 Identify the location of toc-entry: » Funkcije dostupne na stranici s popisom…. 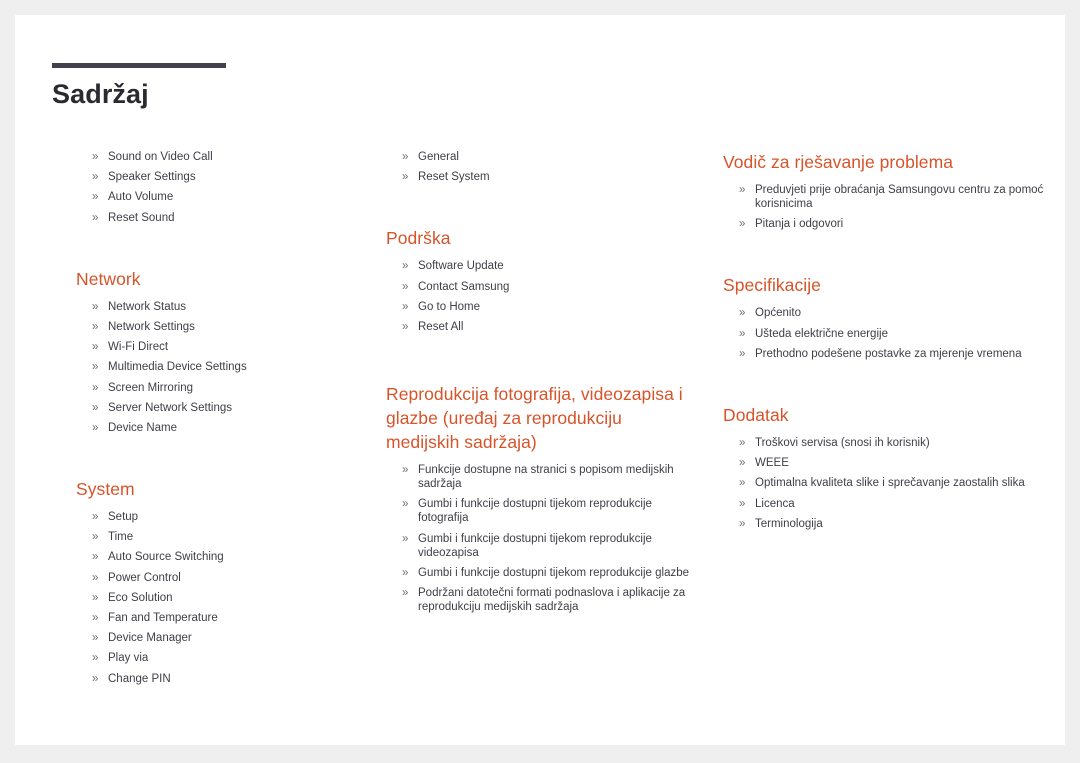
(549, 477).